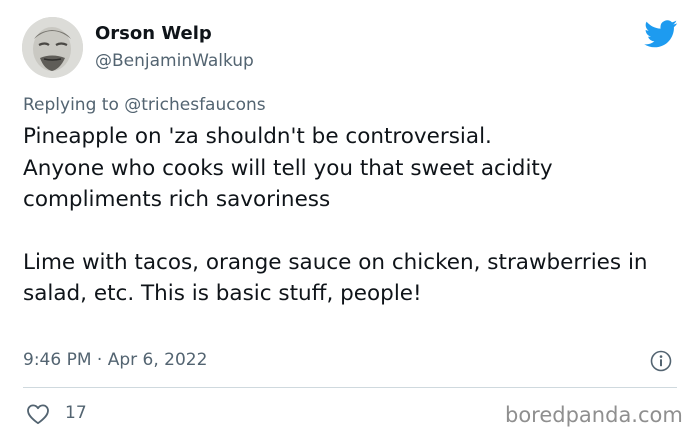 This screenshot has width=700, height=441. Describe the element at coordinates (38, 414) in the screenshot. I see `heart-icon` at that location.